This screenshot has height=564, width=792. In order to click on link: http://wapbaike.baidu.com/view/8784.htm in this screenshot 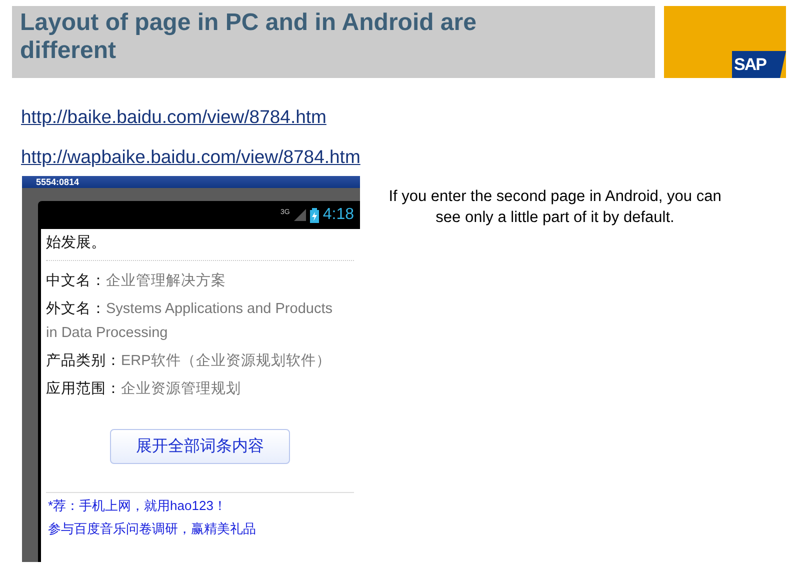, I will do `click(190, 157)`.